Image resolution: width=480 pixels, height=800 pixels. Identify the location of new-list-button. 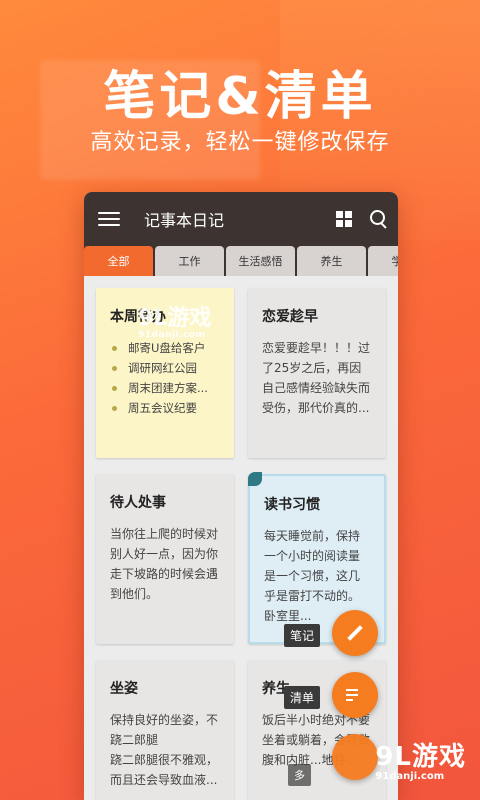
(355, 695).